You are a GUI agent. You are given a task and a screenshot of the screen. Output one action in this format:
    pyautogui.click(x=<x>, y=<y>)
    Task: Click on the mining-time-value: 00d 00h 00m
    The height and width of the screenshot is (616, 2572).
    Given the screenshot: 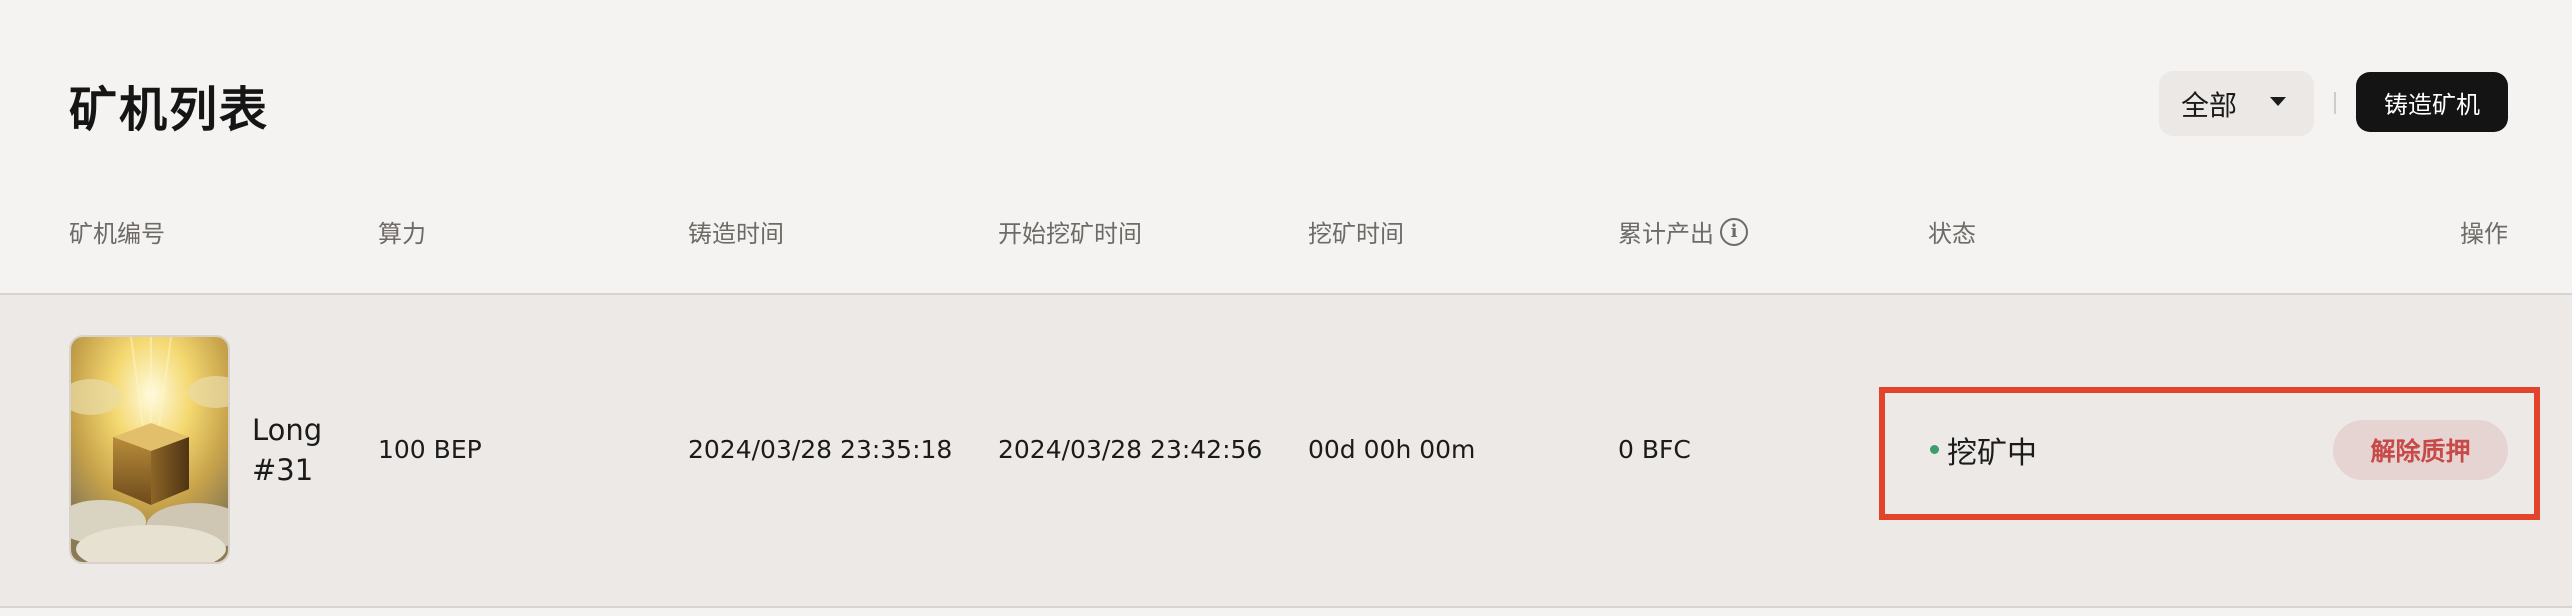 What is the action you would take?
    pyautogui.click(x=1392, y=449)
    